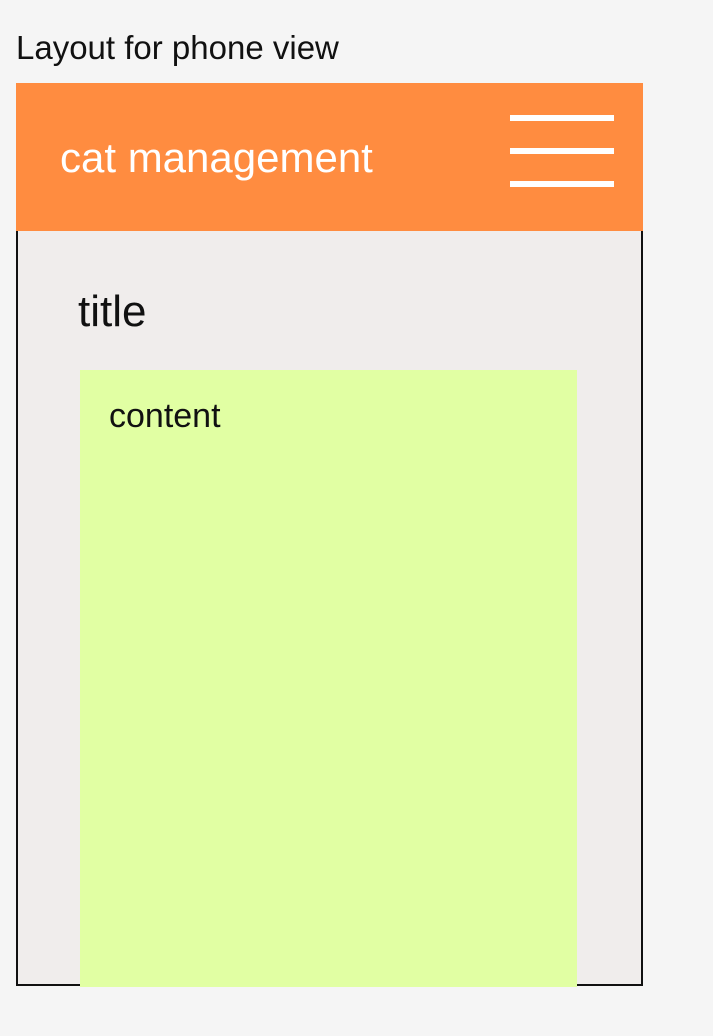 The width and height of the screenshot is (713, 1036). What do you see at coordinates (562, 184) in the screenshot?
I see `menu-bar-bottom` at bounding box center [562, 184].